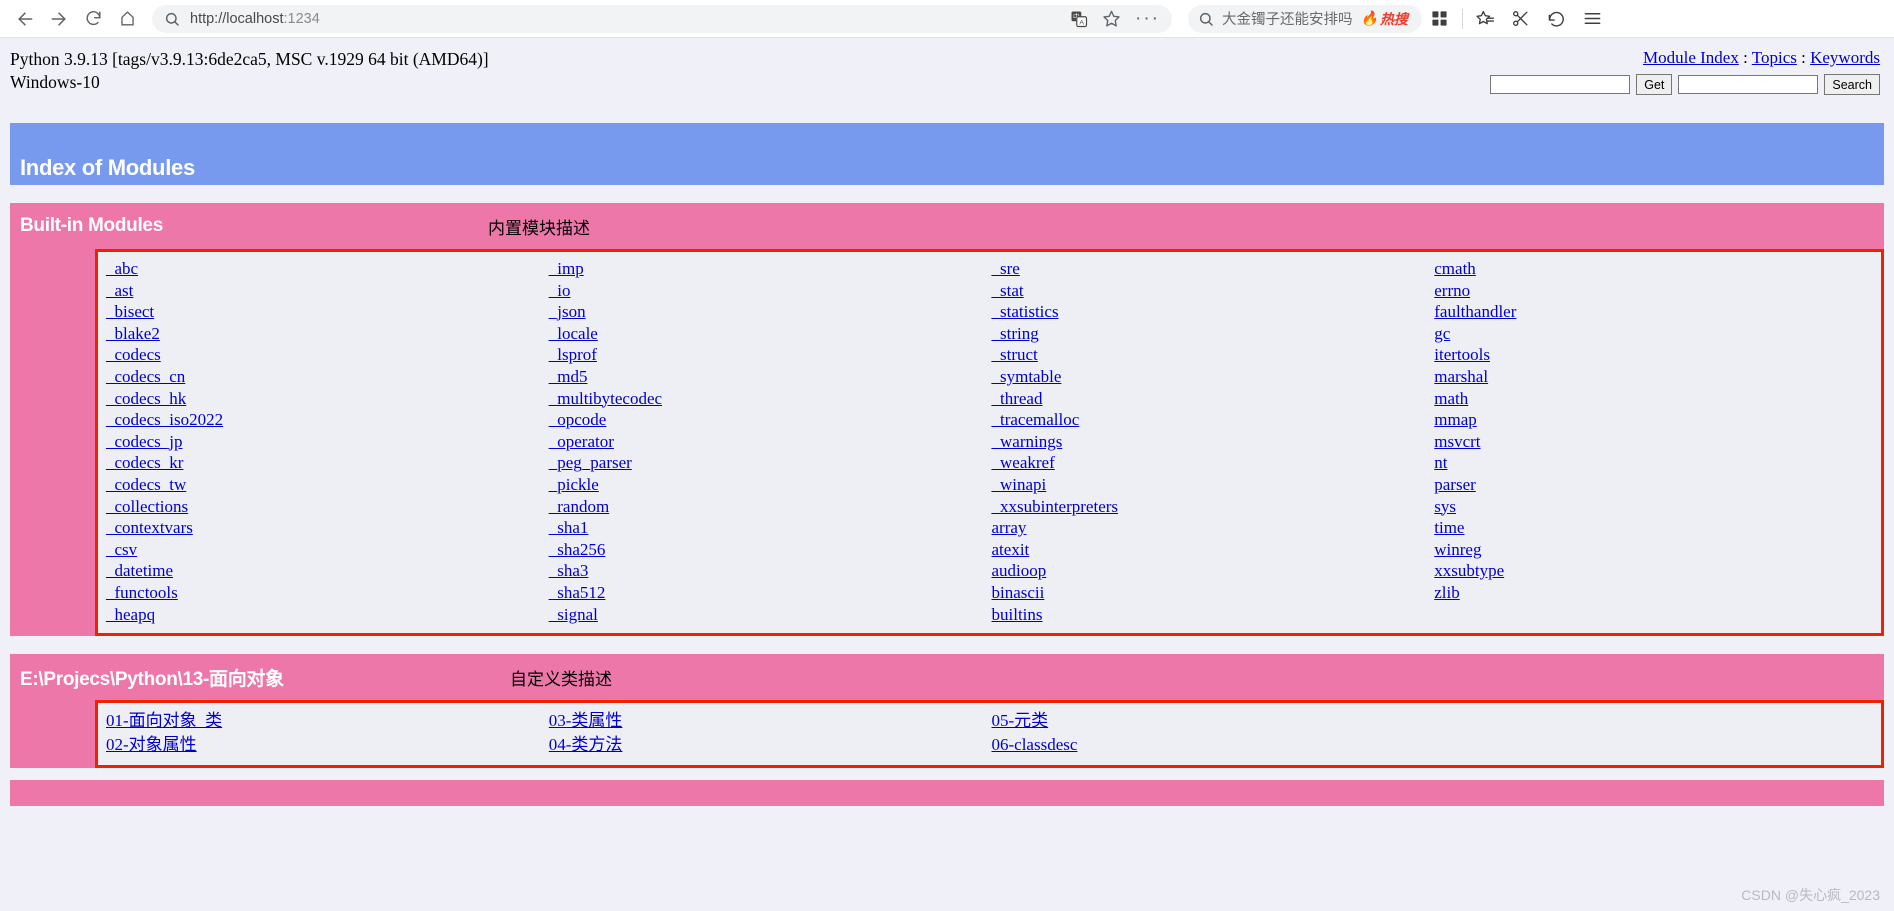 The height and width of the screenshot is (911, 1894). I want to click on omnibox-search: 大金镯子还能安排吗 🔥 热搜, so click(1305, 18).